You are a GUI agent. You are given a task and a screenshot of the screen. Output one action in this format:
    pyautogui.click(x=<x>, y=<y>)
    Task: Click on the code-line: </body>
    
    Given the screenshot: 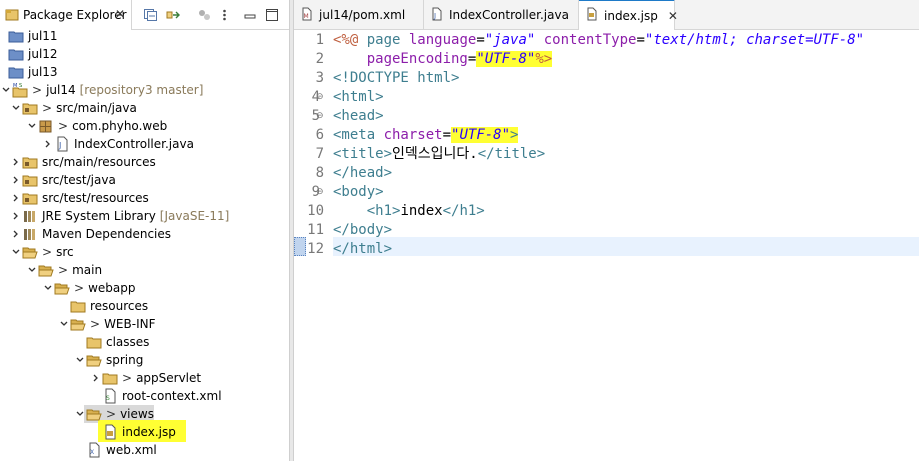 What is the action you would take?
    pyautogui.click(x=363, y=230)
    